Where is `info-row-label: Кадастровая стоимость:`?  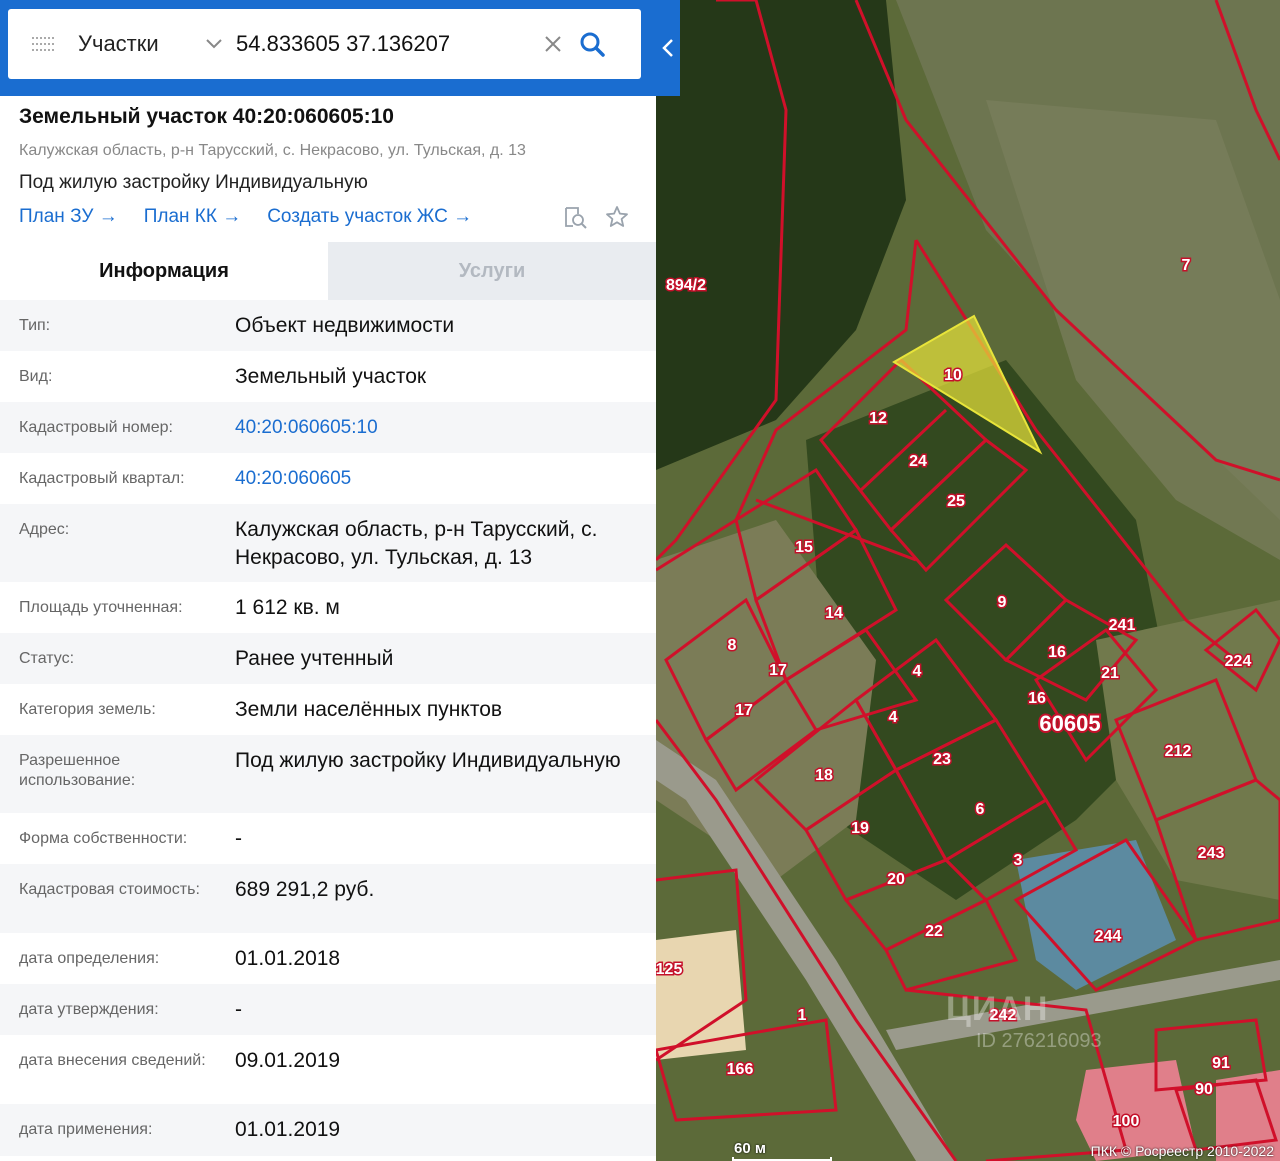 info-row-label: Кадастровая стоимость: is located at coordinates (109, 889).